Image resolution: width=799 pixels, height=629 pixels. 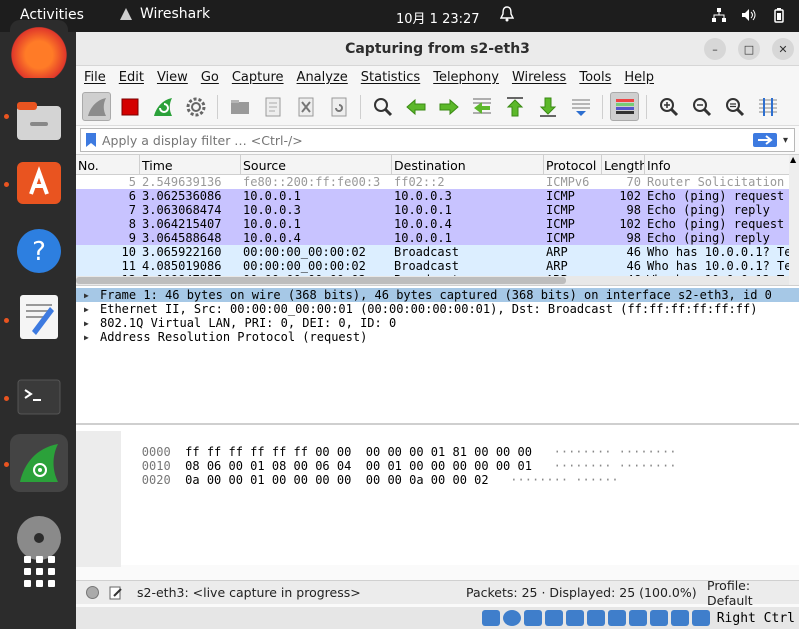 What do you see at coordinates (623, 164) in the screenshot?
I see `column-header-length: Length` at bounding box center [623, 164].